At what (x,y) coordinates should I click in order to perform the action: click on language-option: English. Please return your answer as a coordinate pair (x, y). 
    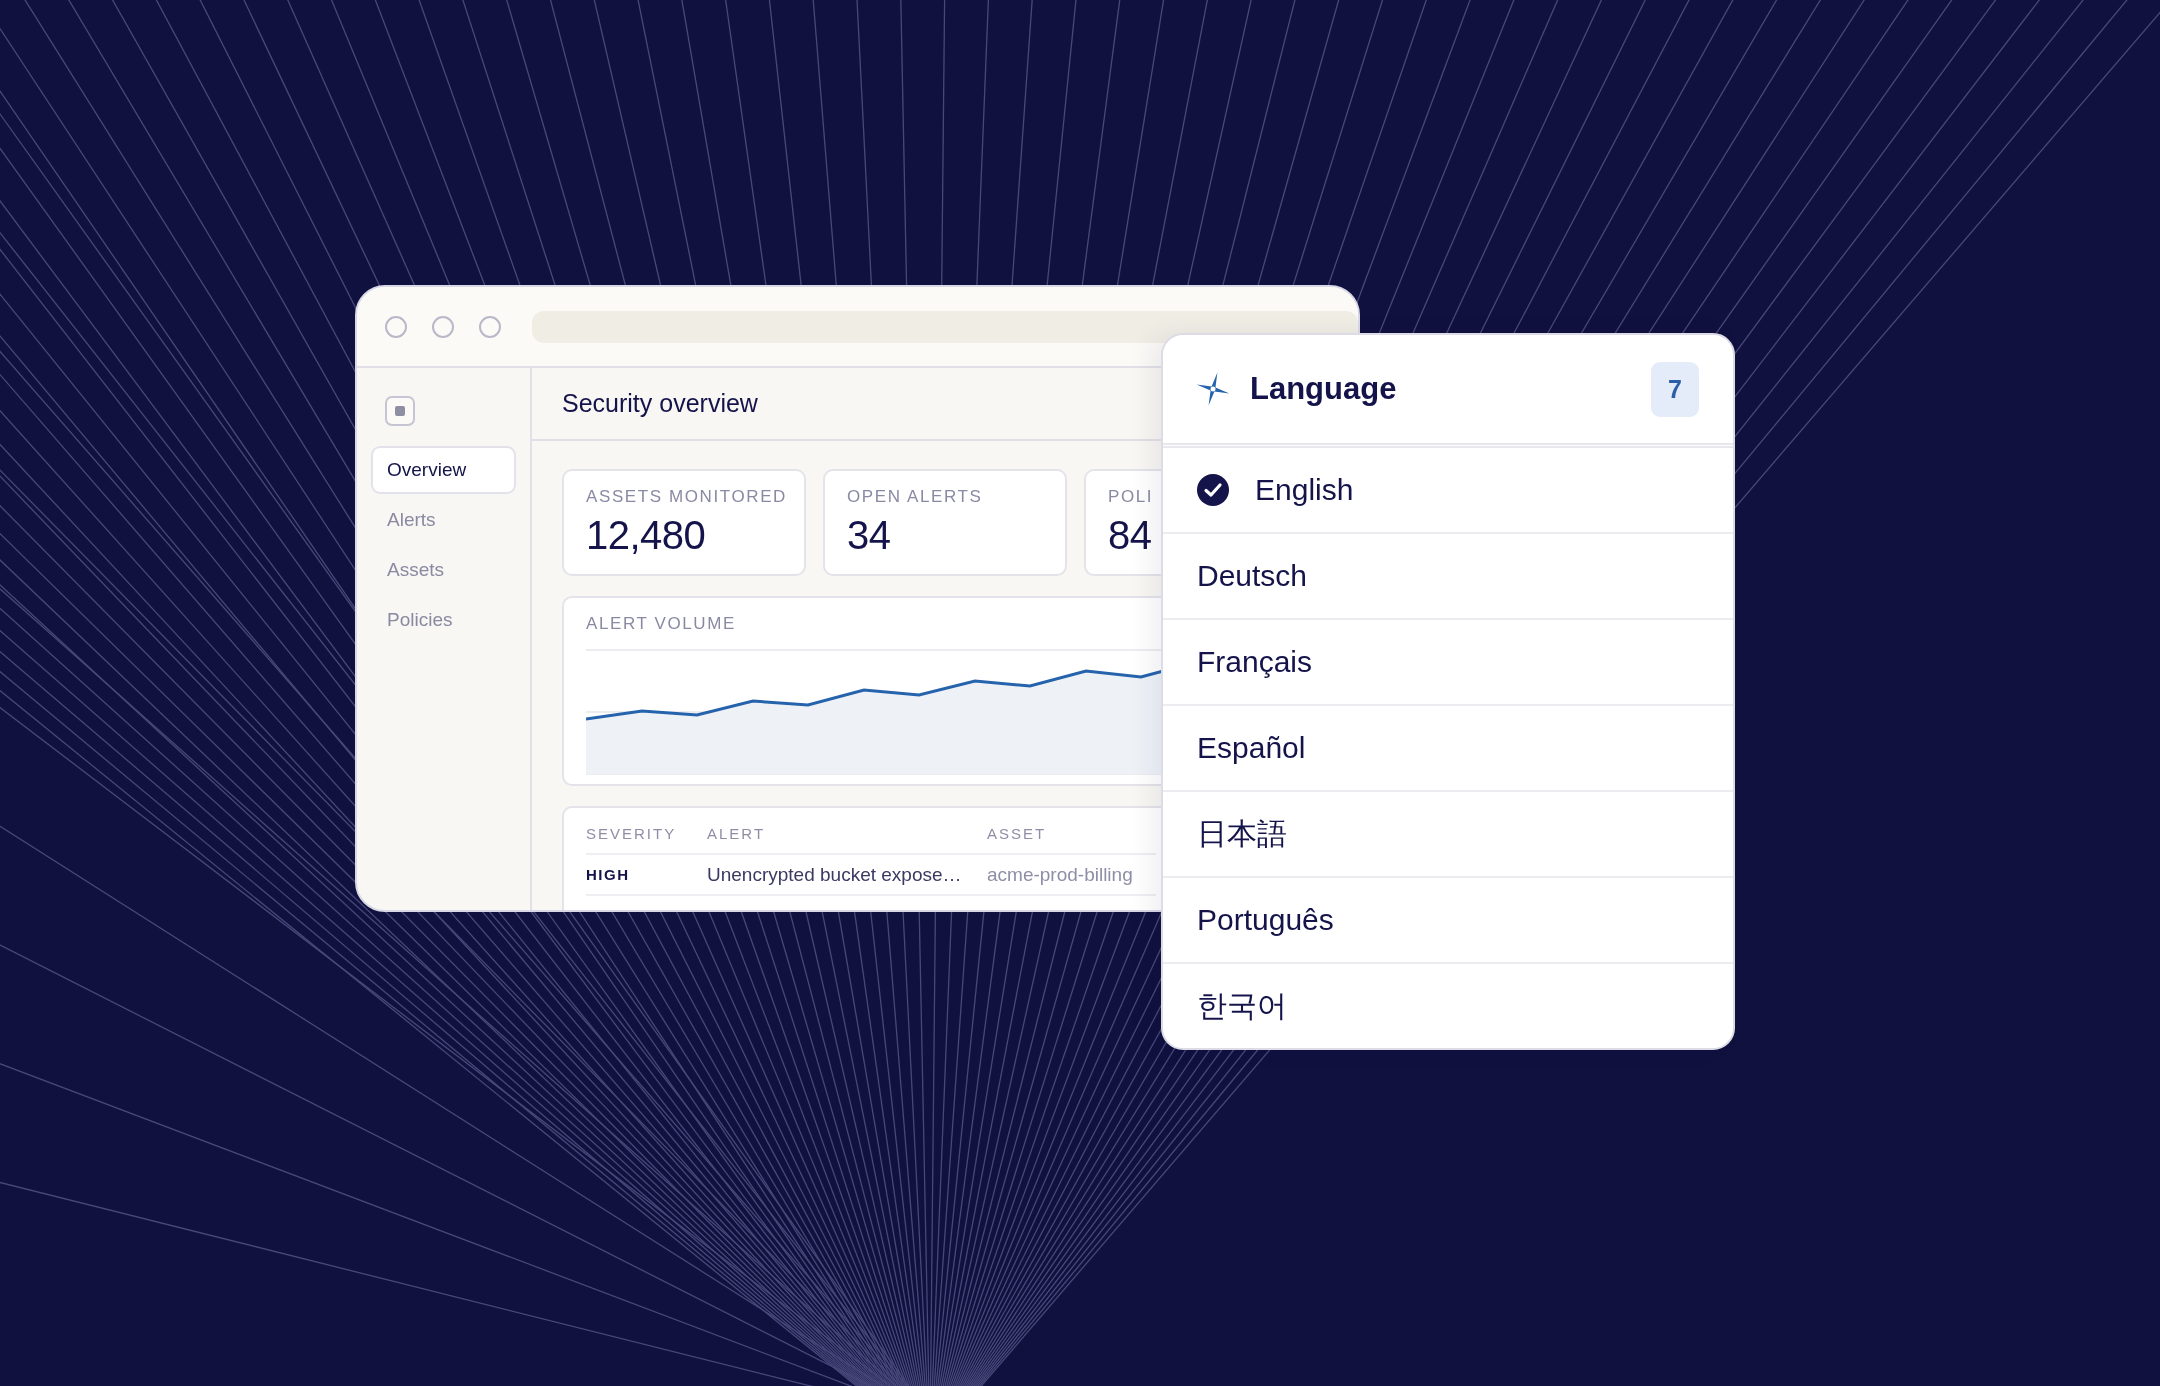
    Looking at the image, I should click on (1448, 491).